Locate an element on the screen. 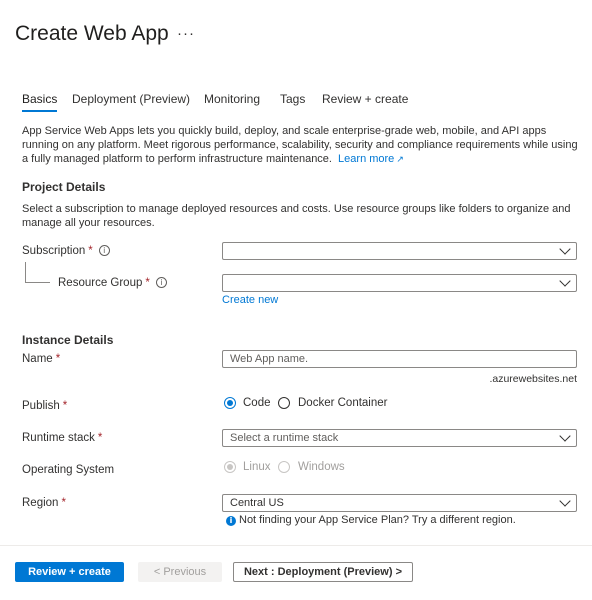  more-options-icon: ··· is located at coordinates (186, 33).